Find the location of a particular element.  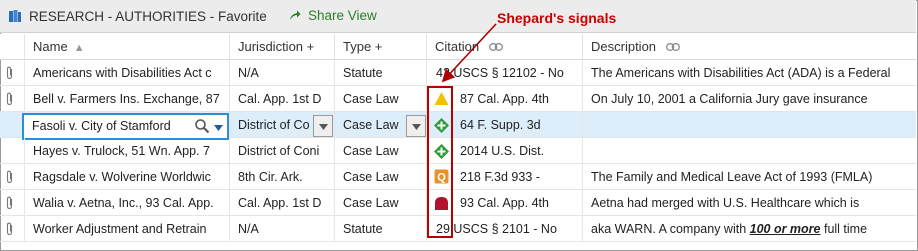

jurisdiction-dropdown-button is located at coordinates (323, 126).